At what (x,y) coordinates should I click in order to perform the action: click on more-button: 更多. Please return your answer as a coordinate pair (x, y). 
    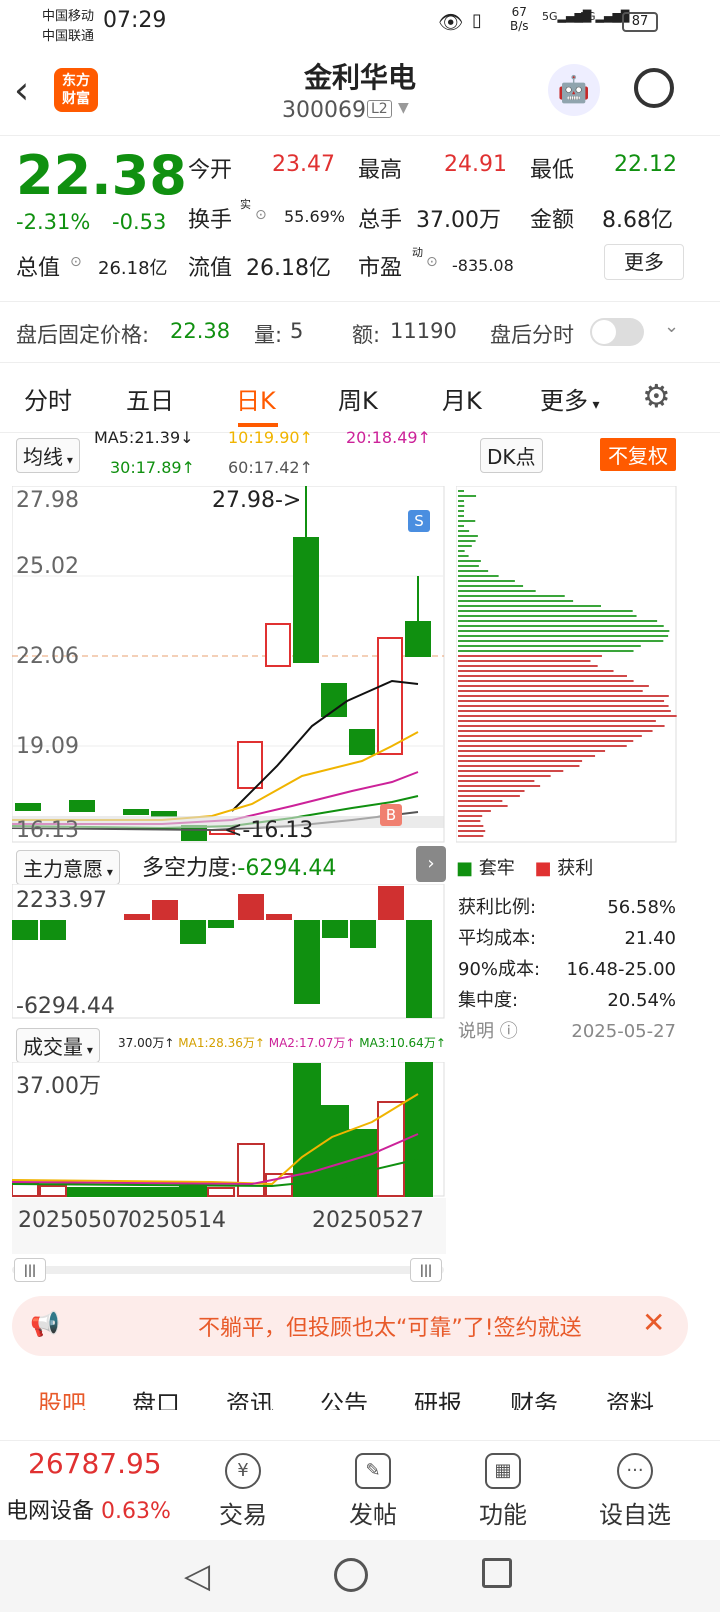
    Looking at the image, I should click on (644, 262).